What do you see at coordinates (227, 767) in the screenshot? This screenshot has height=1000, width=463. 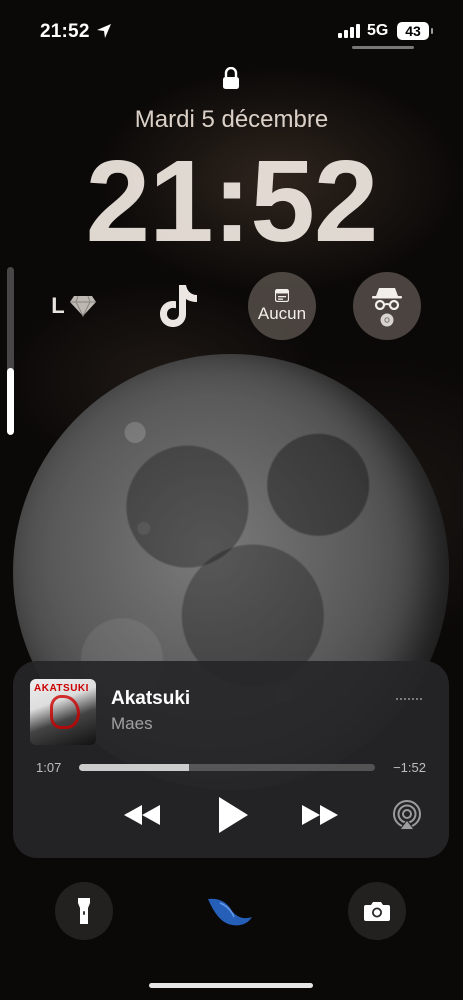 I see `playback-scrubber` at bounding box center [227, 767].